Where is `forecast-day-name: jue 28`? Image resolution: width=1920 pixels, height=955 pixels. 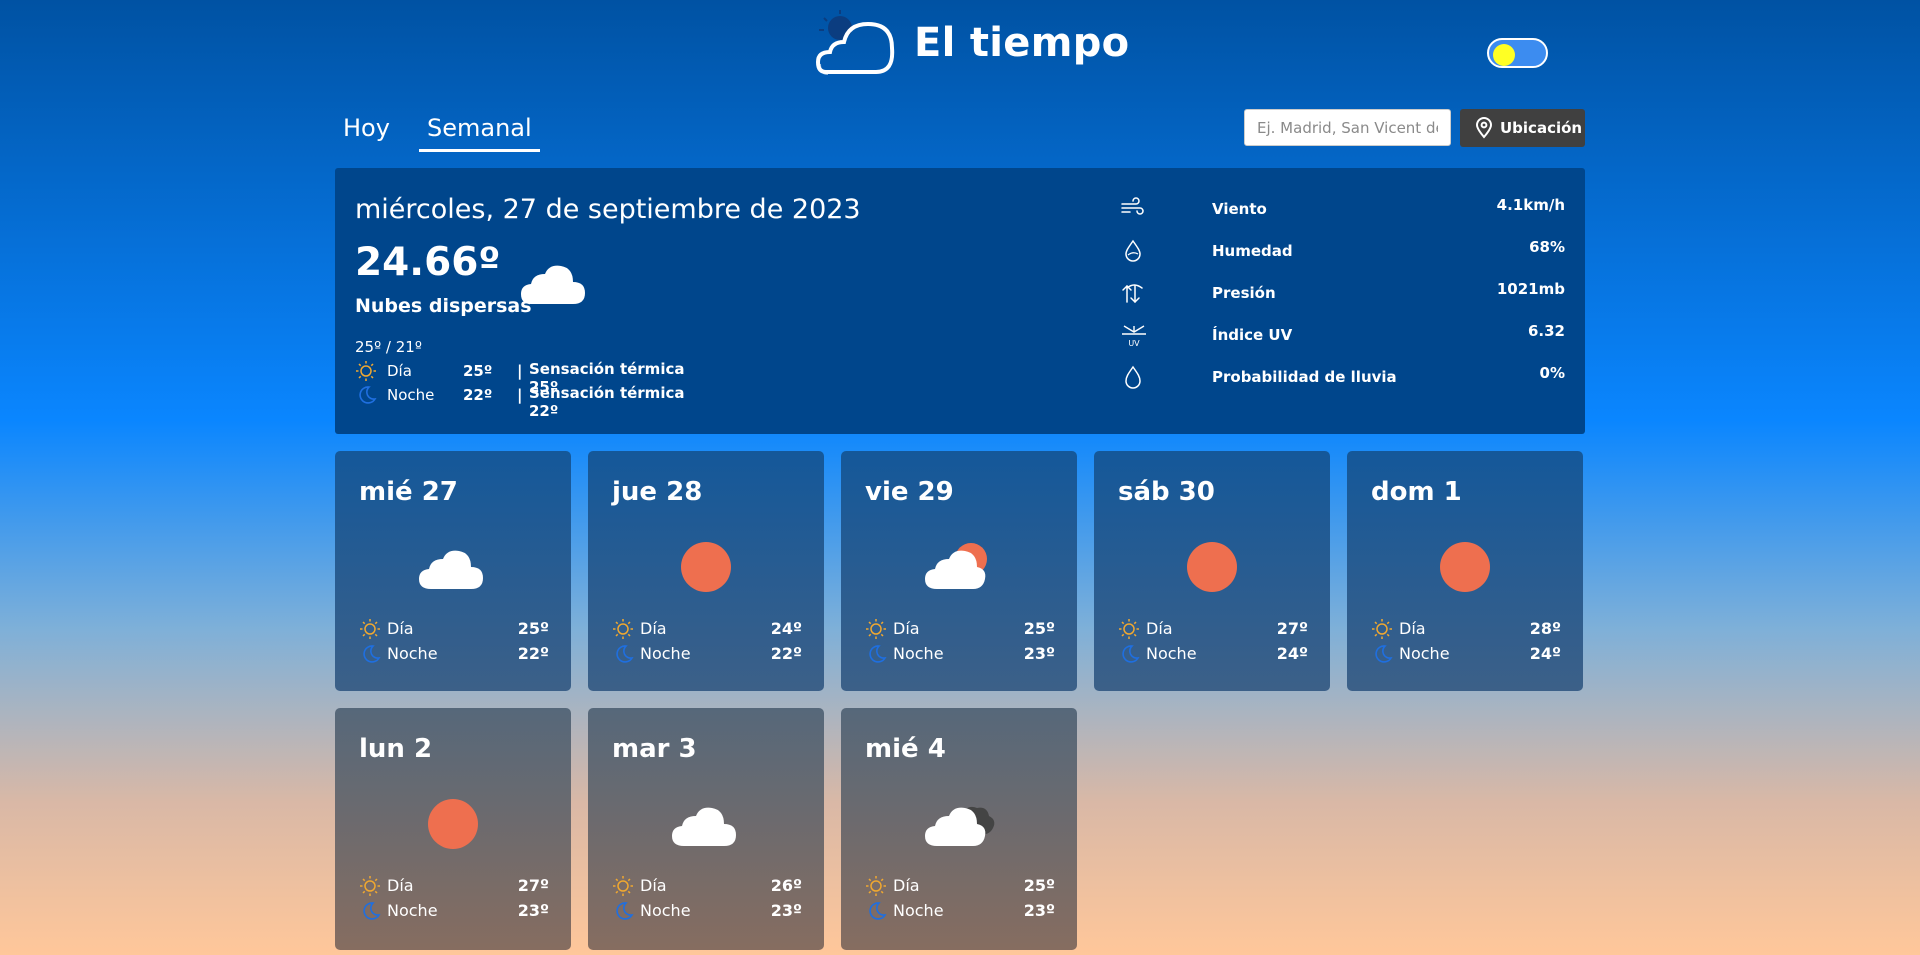 forecast-day-name: jue 28 is located at coordinates (657, 492).